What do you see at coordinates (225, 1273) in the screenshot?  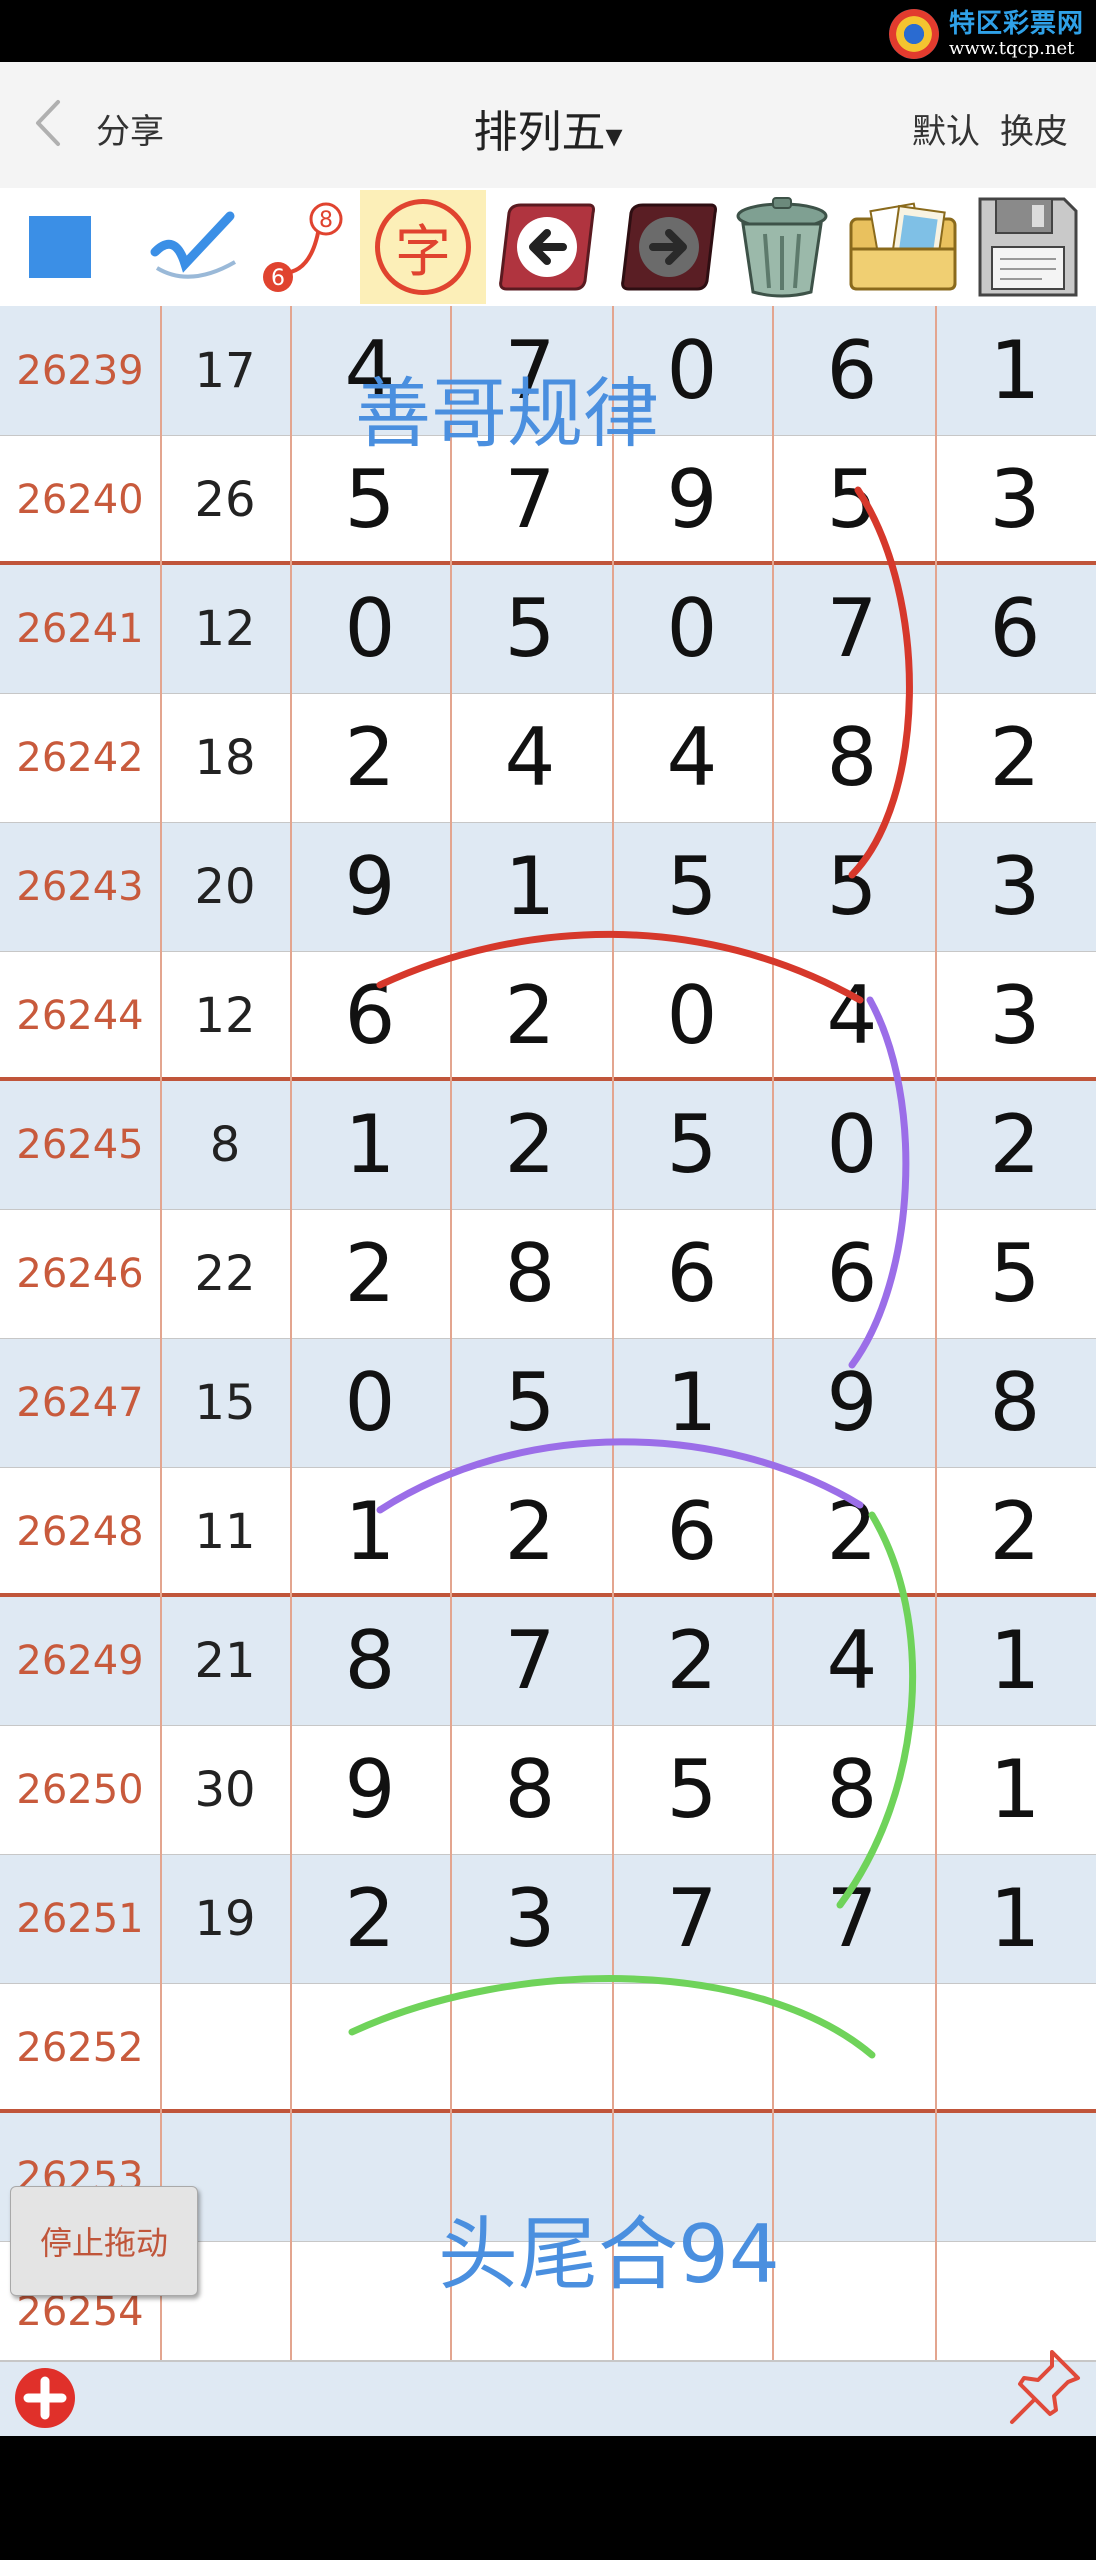 I see `sum-value: 22` at bounding box center [225, 1273].